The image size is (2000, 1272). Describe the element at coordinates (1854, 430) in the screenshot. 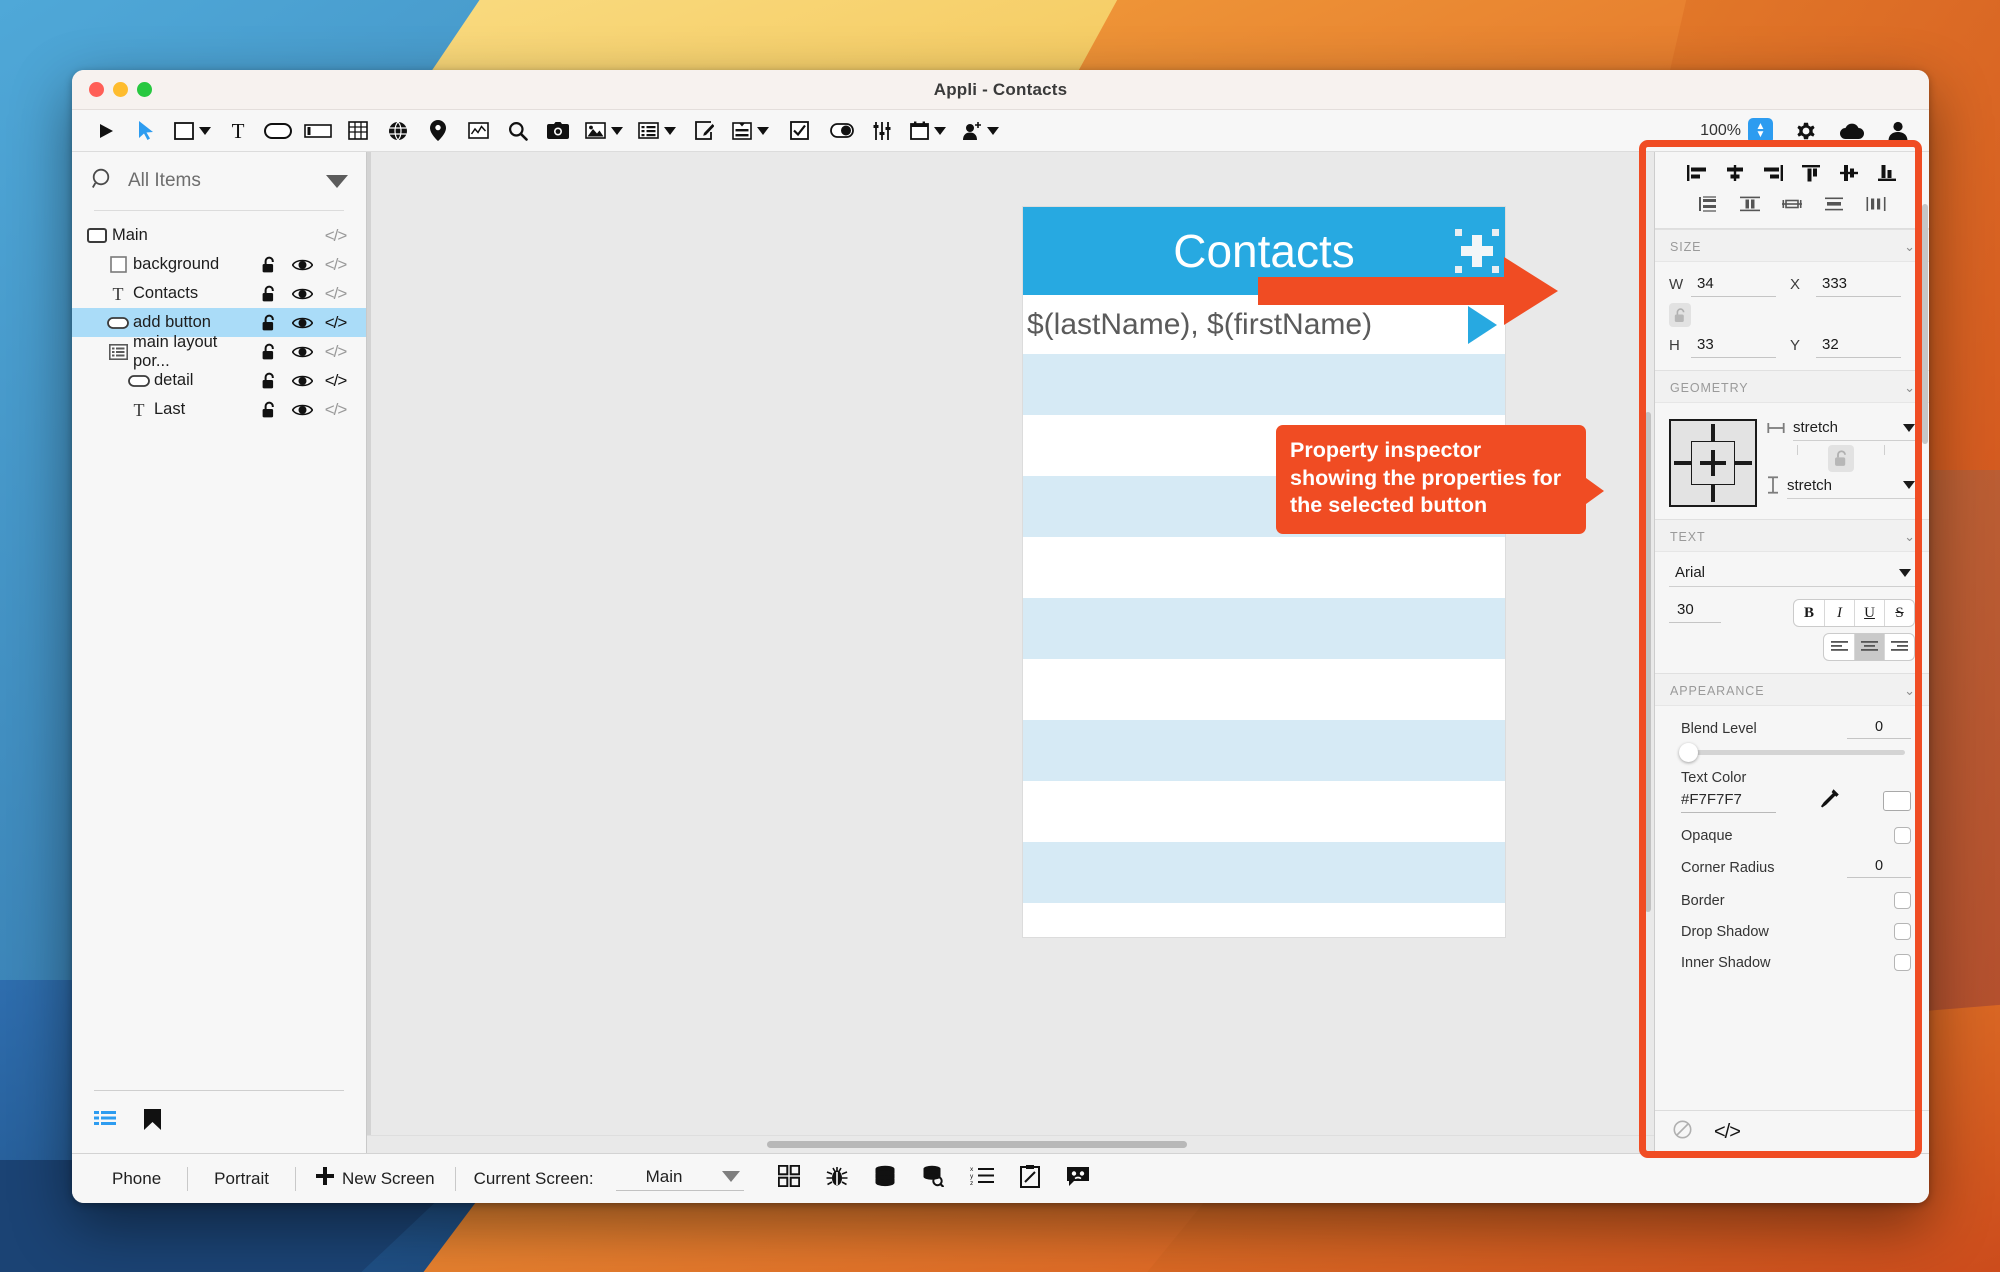

I see `horizontal-sizing-select: stretch` at that location.